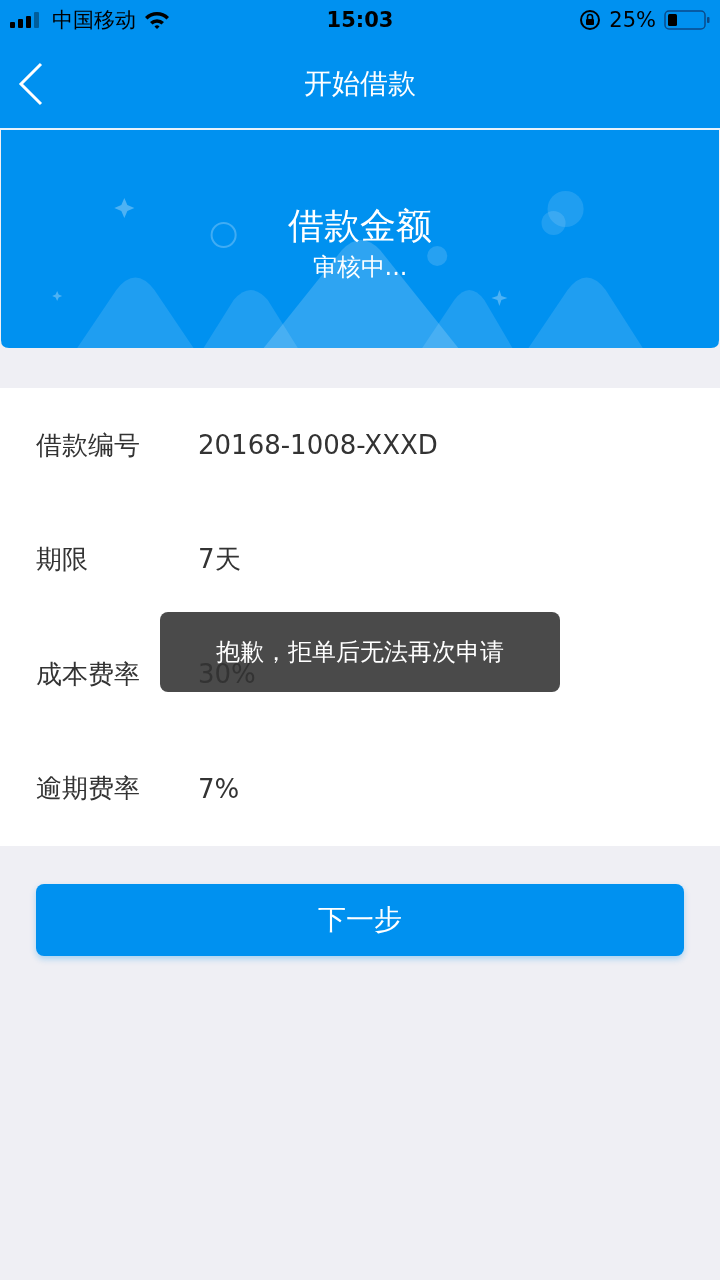 The height and width of the screenshot is (1280, 720). Describe the element at coordinates (88, 445) in the screenshot. I see `detail-label: 借款编号` at that location.